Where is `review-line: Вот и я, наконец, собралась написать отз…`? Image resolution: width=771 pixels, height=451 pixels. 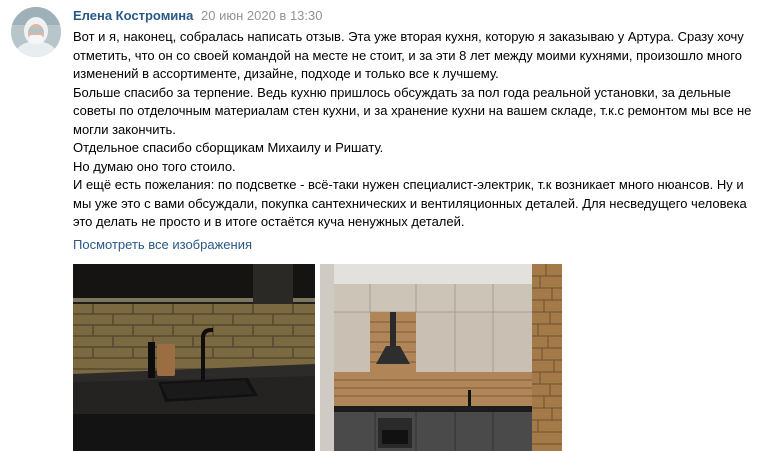
review-line: Вот и я, наконец, собралась написать отз… is located at coordinates (408, 36).